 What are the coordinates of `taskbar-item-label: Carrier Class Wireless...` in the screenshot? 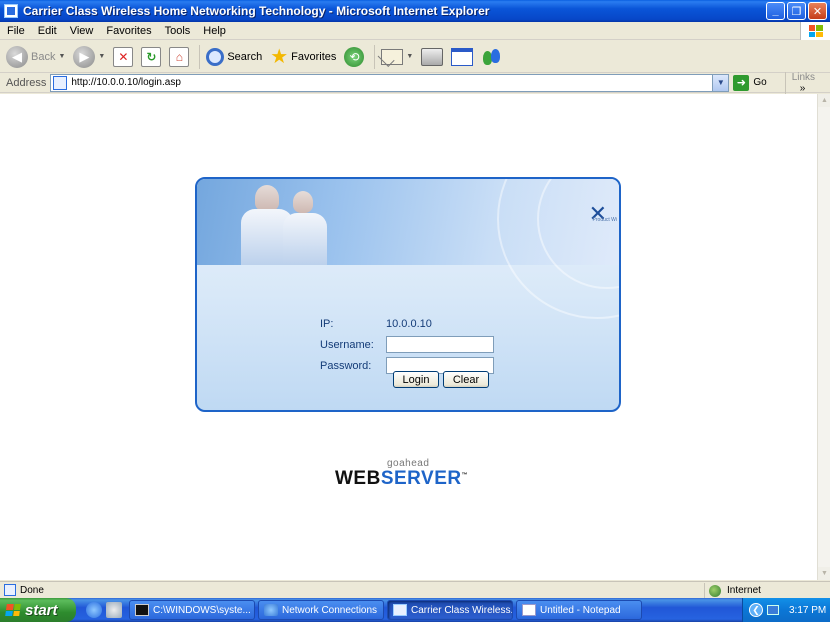 It's located at (462, 610).